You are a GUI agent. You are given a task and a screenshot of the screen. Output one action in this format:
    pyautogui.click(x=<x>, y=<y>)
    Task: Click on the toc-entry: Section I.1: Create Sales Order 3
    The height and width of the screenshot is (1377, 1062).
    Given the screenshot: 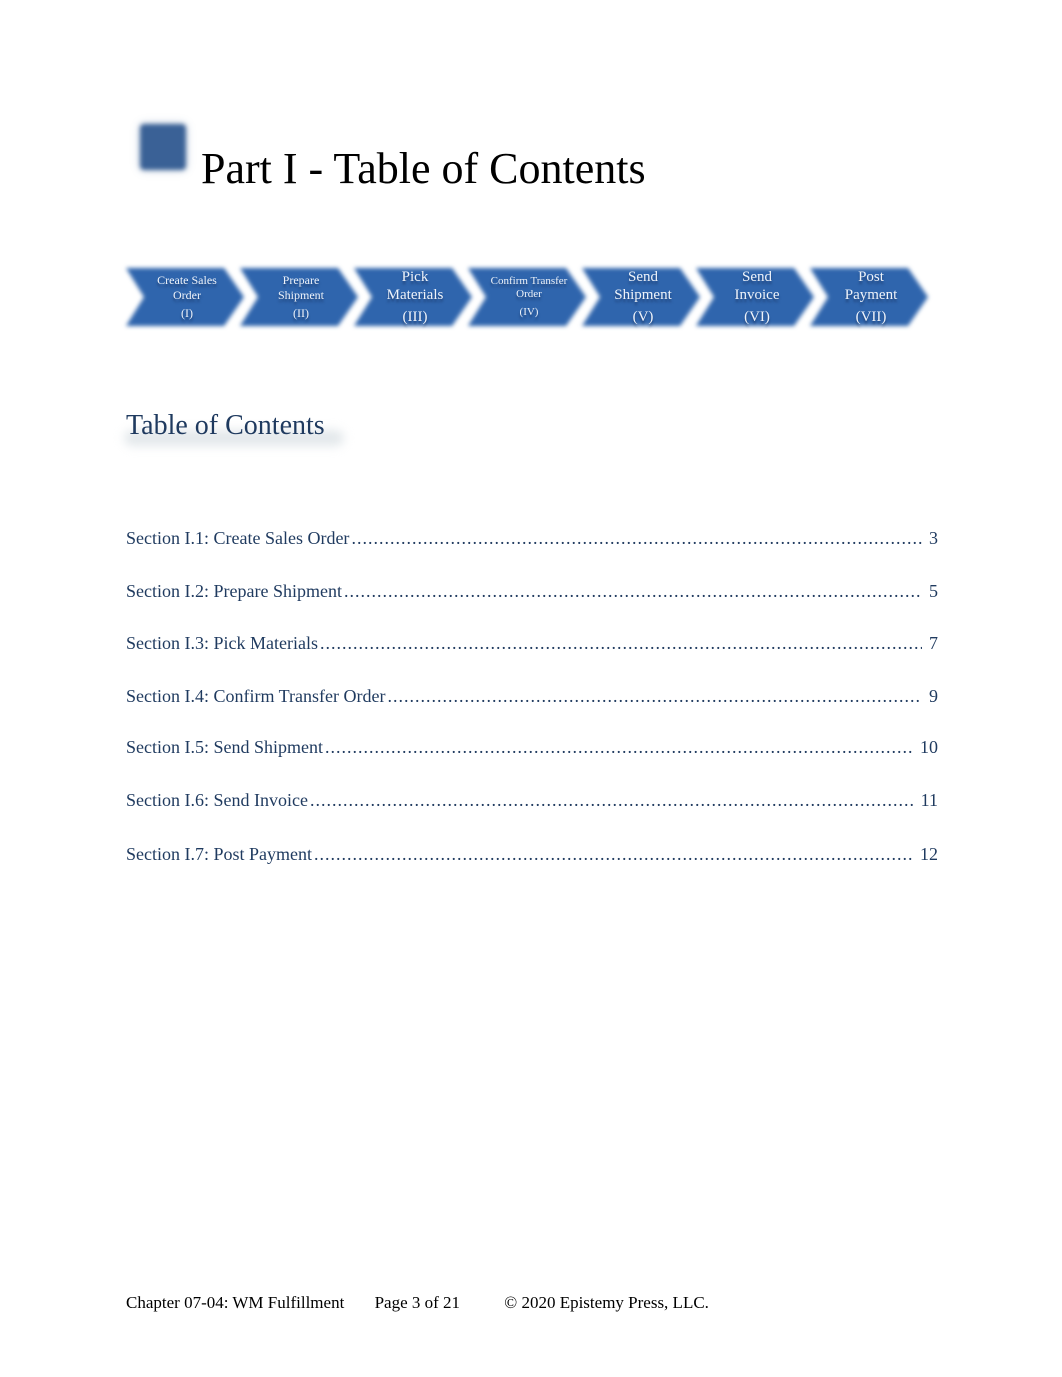 What is the action you would take?
    pyautogui.click(x=532, y=540)
    